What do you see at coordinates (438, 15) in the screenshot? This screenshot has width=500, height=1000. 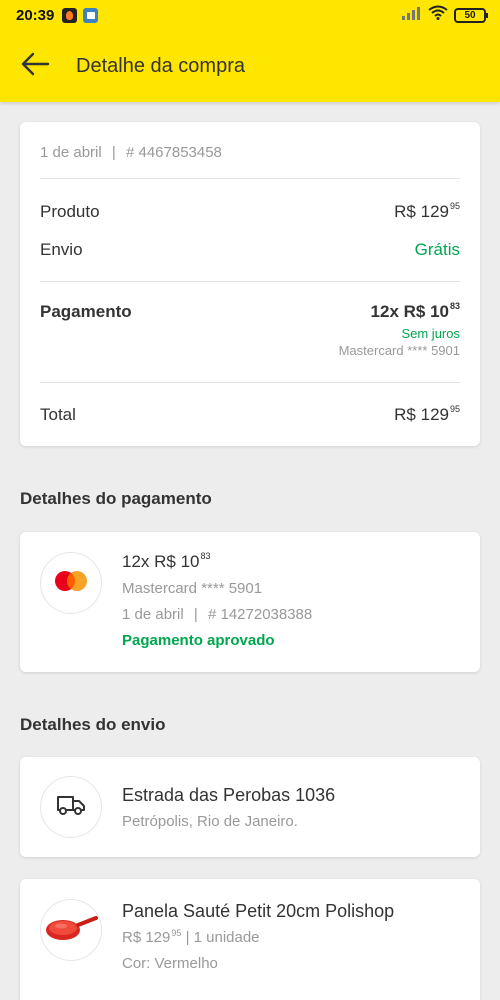 I see `wifi-icon` at bounding box center [438, 15].